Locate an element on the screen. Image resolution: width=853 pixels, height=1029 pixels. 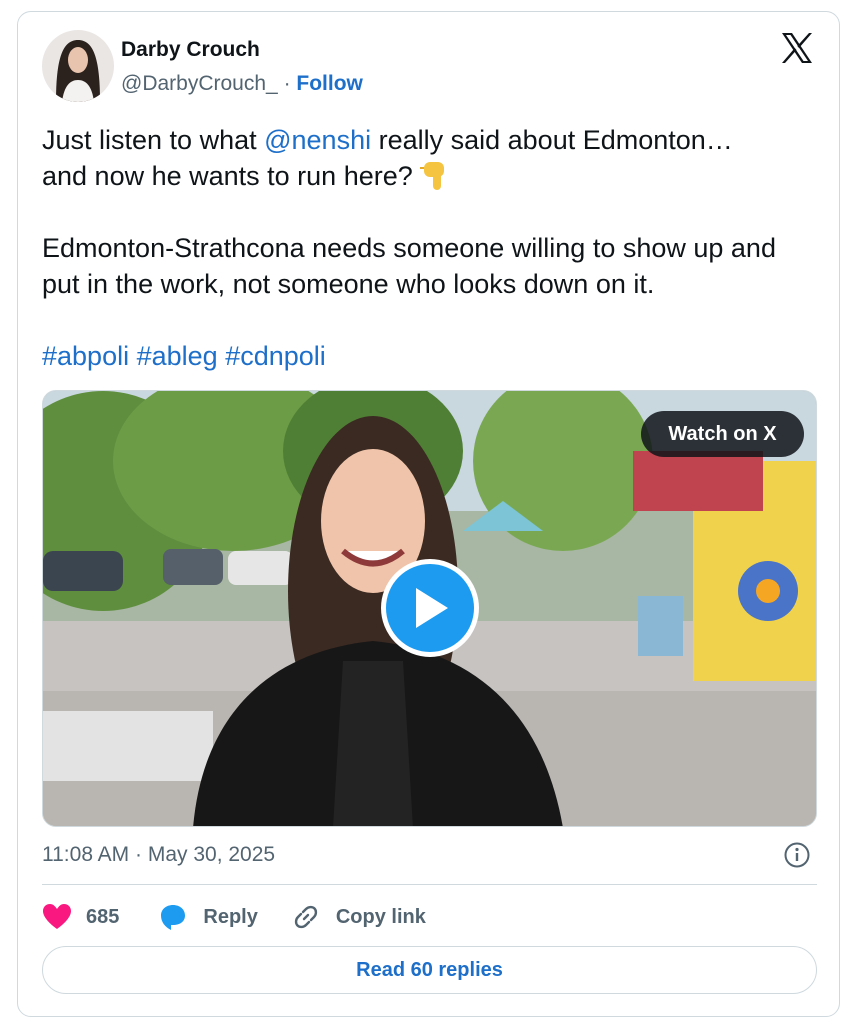
hashtag-abpoli: #abpoli is located at coordinates (85, 356).